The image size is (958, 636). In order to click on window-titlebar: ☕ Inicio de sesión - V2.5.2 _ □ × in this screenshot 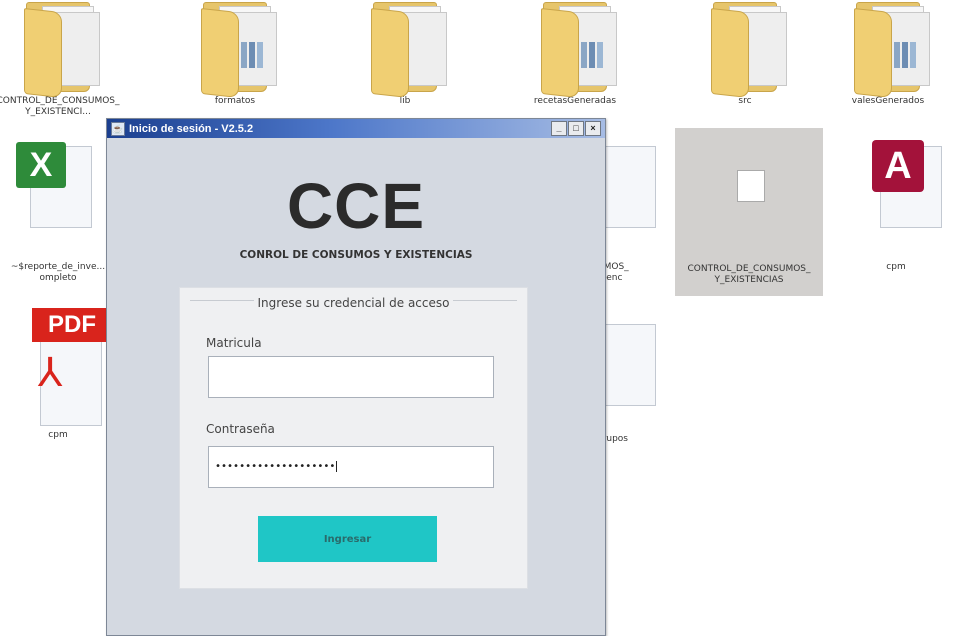, I will do `click(356, 128)`.